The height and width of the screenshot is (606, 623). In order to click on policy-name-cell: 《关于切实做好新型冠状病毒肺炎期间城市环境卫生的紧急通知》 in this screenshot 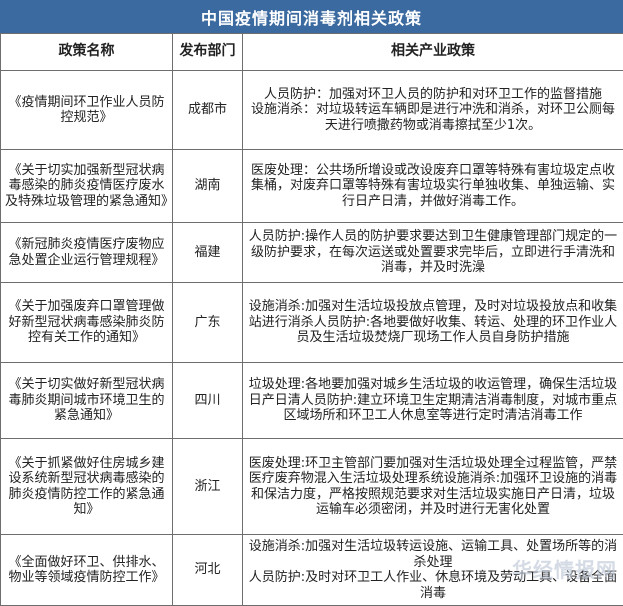, I will do `click(87, 401)`.